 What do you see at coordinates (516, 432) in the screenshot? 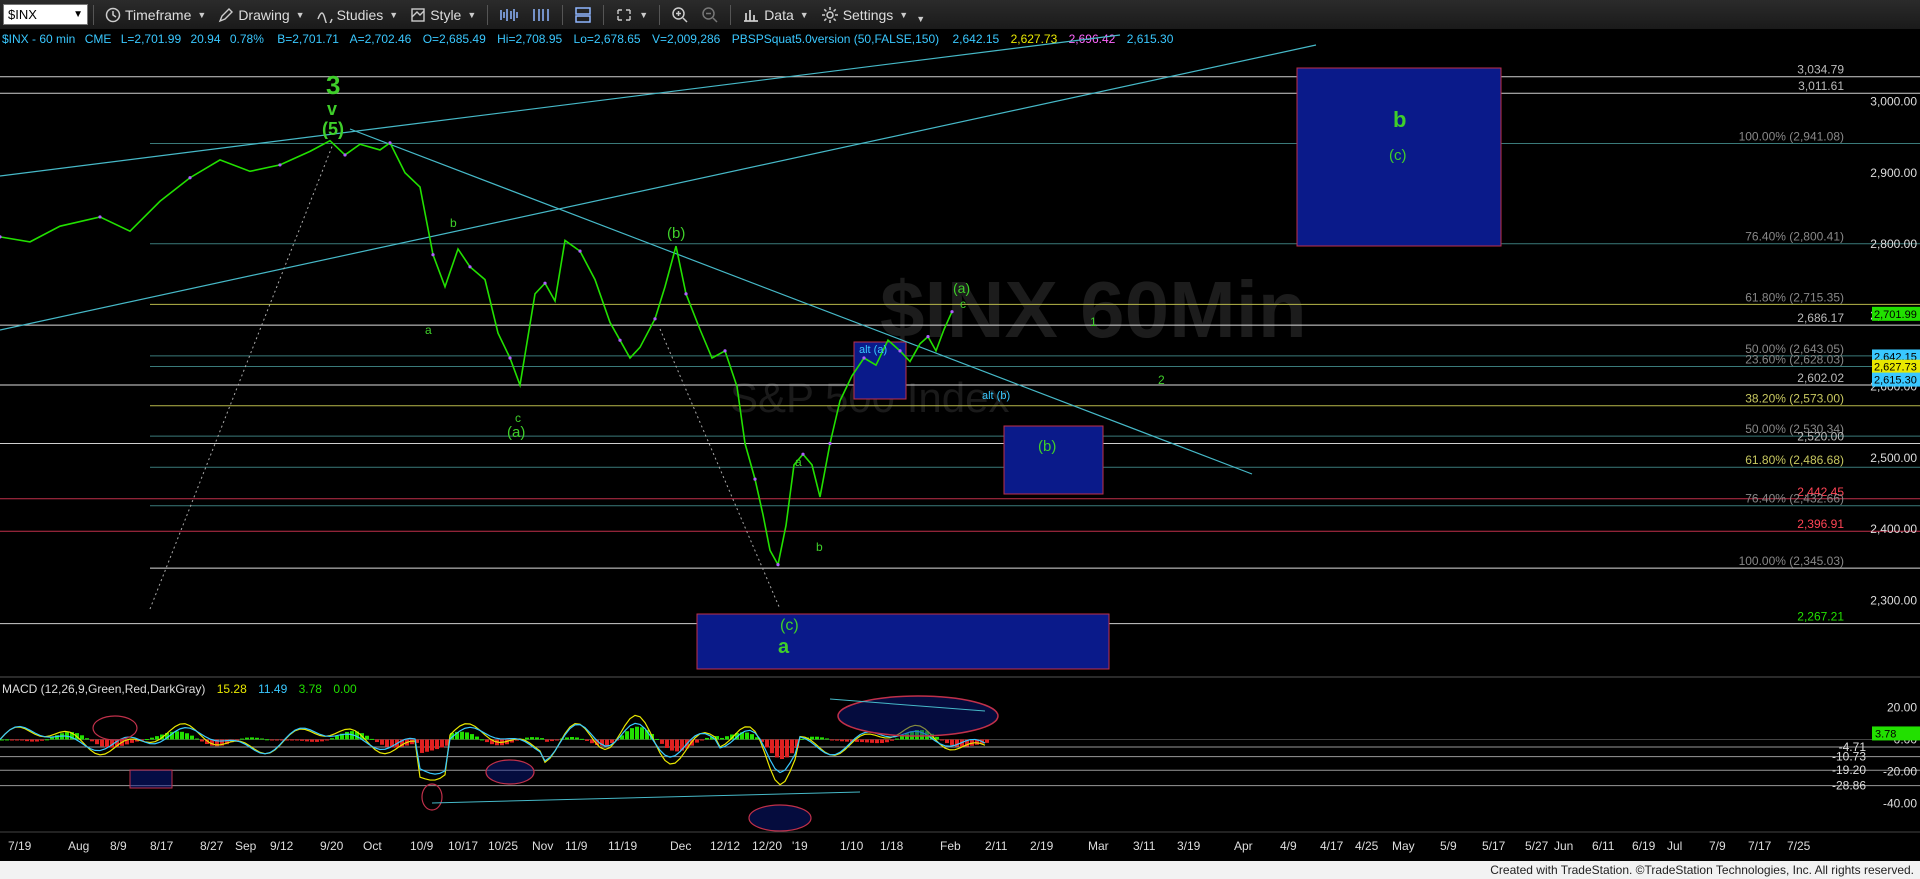
I see `wave-label-a-paren: (a)` at bounding box center [516, 432].